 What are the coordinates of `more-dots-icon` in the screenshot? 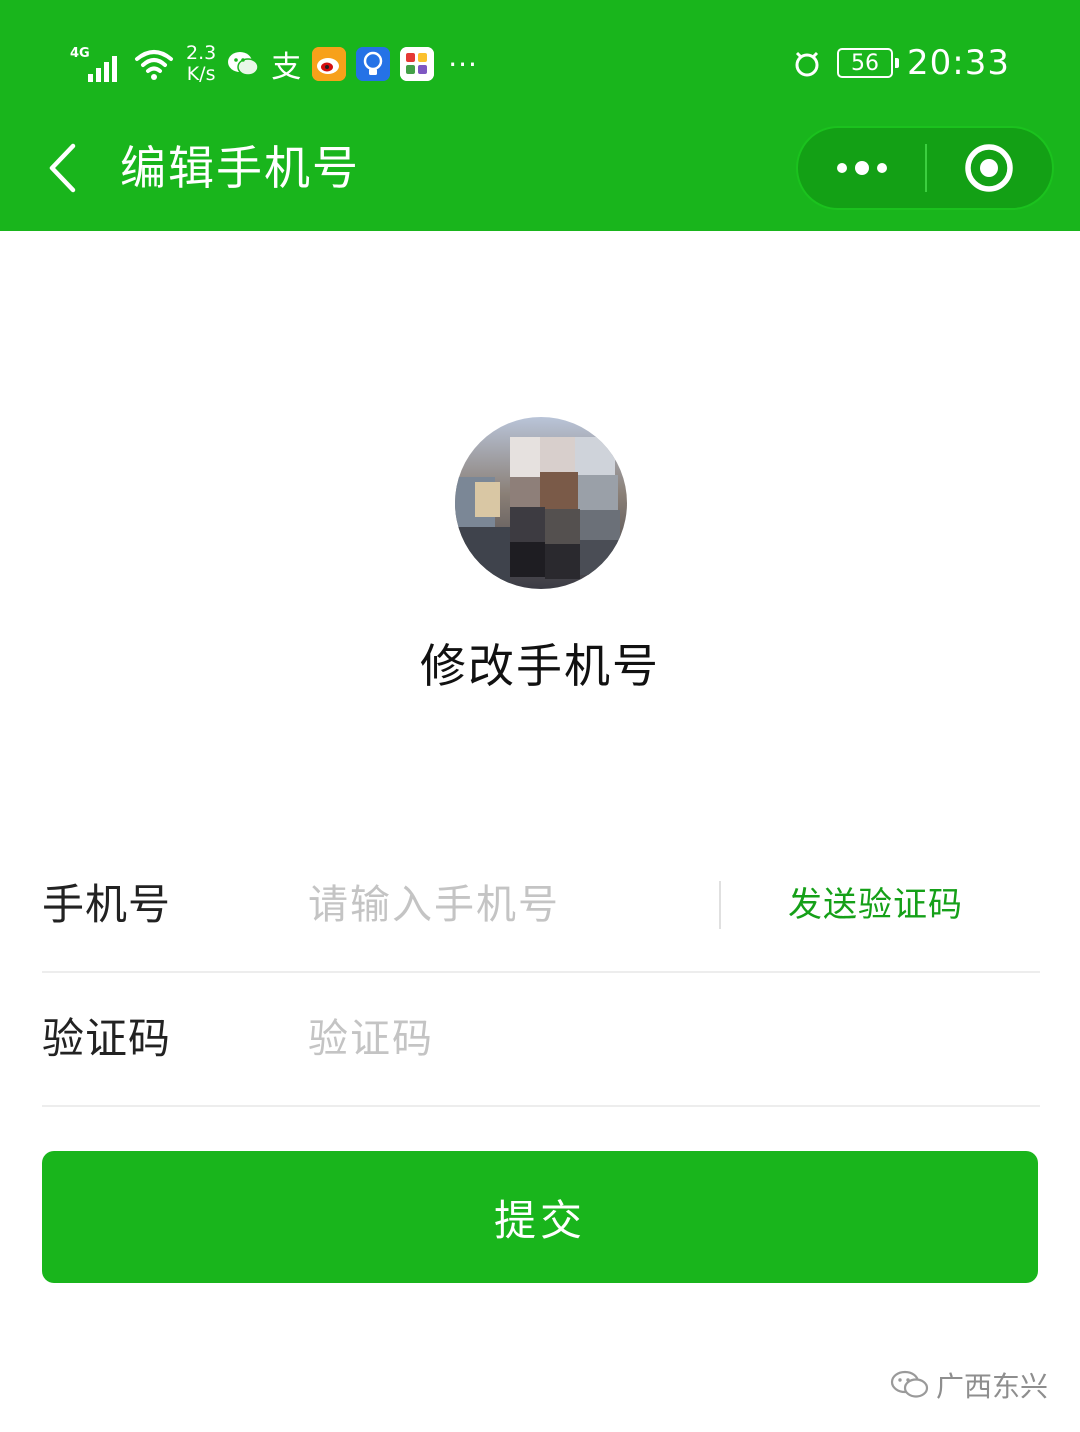 It's located at (861, 168).